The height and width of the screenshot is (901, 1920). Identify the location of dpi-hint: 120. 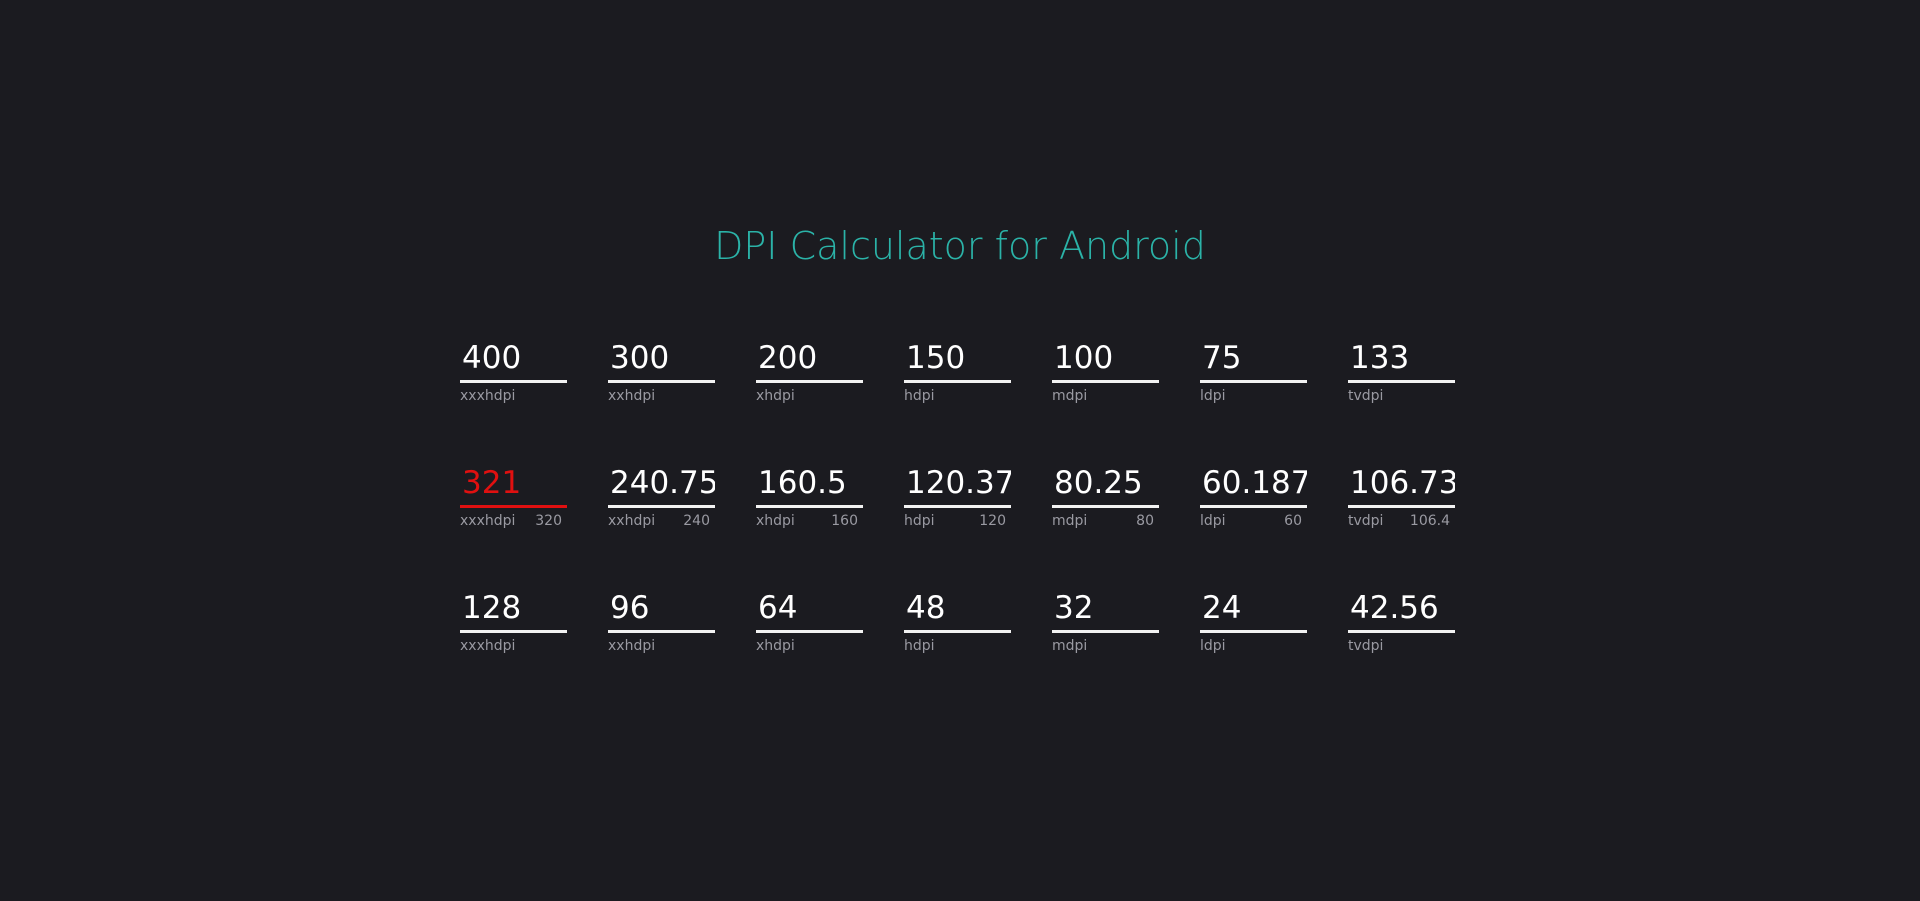
(992, 521).